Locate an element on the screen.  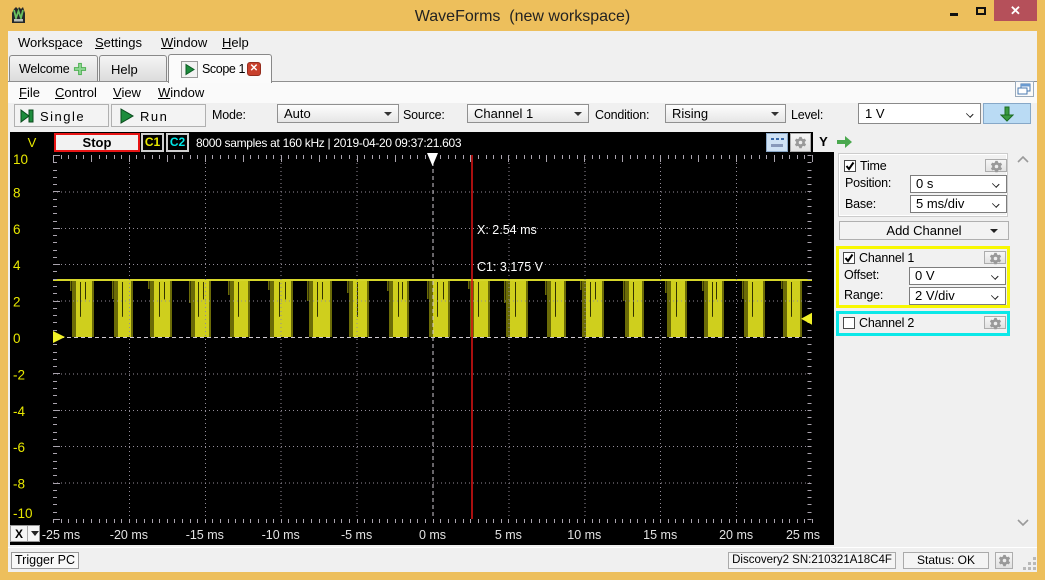
svg-text: -8 is located at coordinates (19, 484).